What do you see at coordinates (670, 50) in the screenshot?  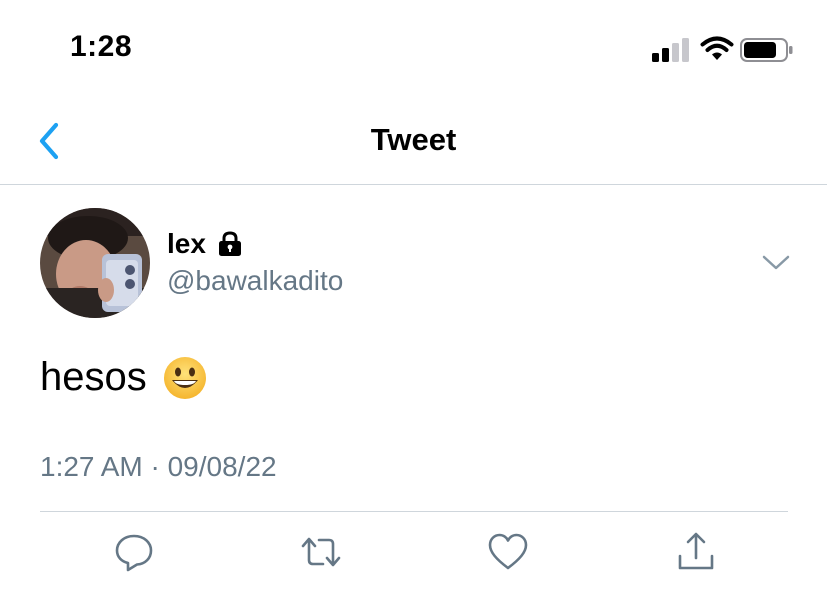 I see `cellular-signal-icon` at bounding box center [670, 50].